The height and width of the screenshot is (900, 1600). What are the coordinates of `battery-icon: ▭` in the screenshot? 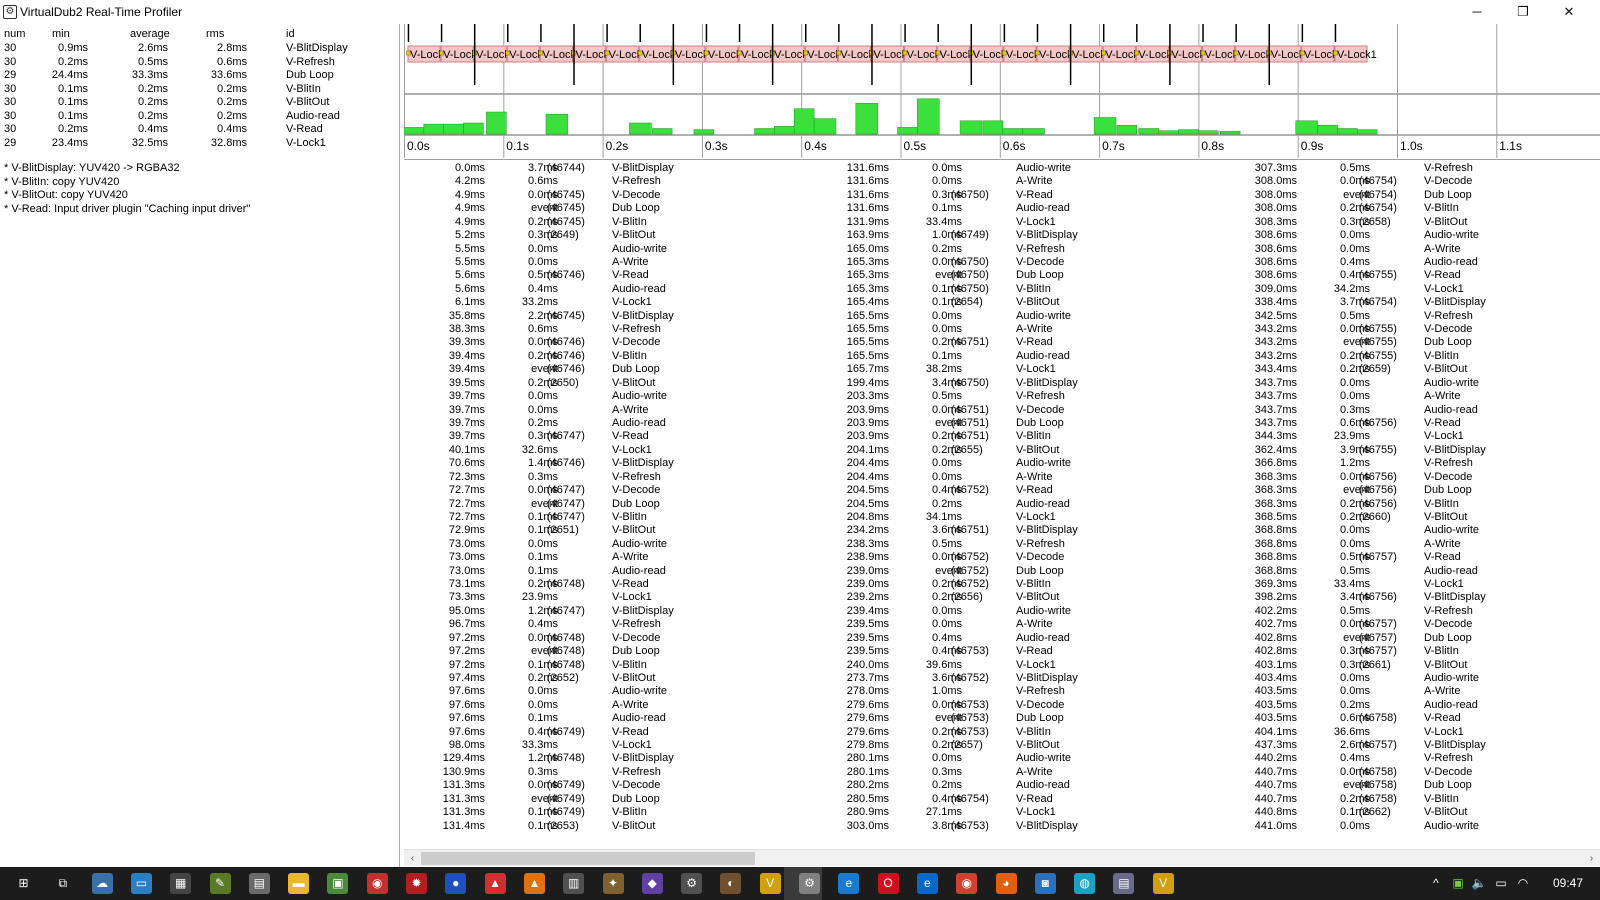 It's located at (1501, 883).